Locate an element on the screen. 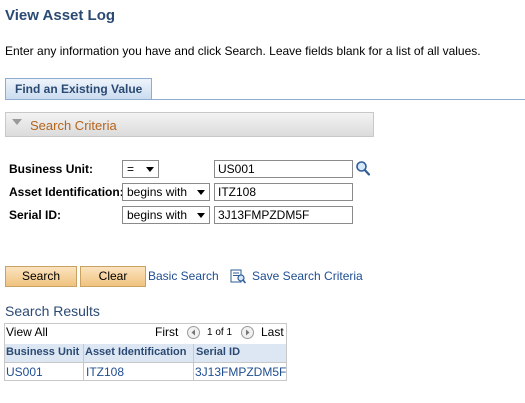 Image resolution: width=525 pixels, height=403 pixels. row-divider is located at coordinates (145, 362).